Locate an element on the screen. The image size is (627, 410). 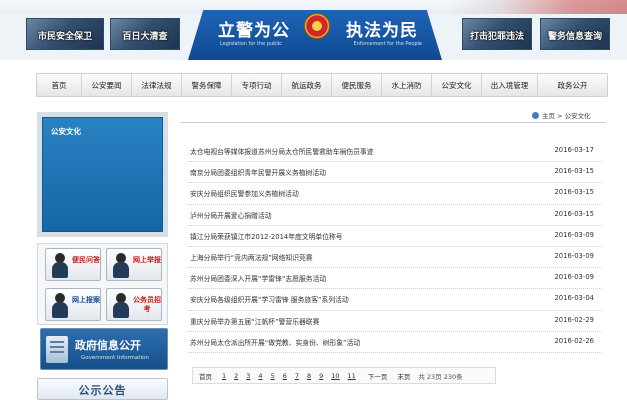
list-item: 南京分局团委组织青年民警开展义务植树活动 2016-03-15 is located at coordinates (395, 173).